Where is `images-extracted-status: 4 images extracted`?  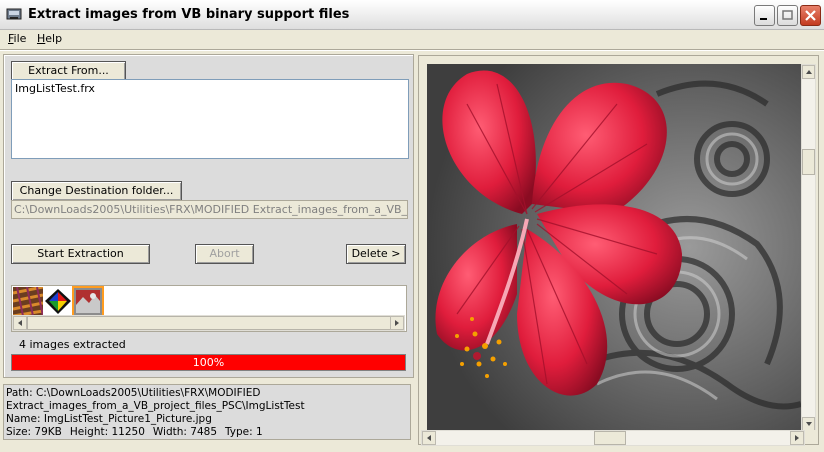 images-extracted-status: 4 images extracted is located at coordinates (72, 344).